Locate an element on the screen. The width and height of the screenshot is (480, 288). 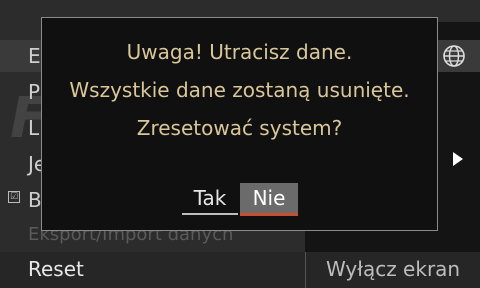
bottom-divider is located at coordinates (305, 270).